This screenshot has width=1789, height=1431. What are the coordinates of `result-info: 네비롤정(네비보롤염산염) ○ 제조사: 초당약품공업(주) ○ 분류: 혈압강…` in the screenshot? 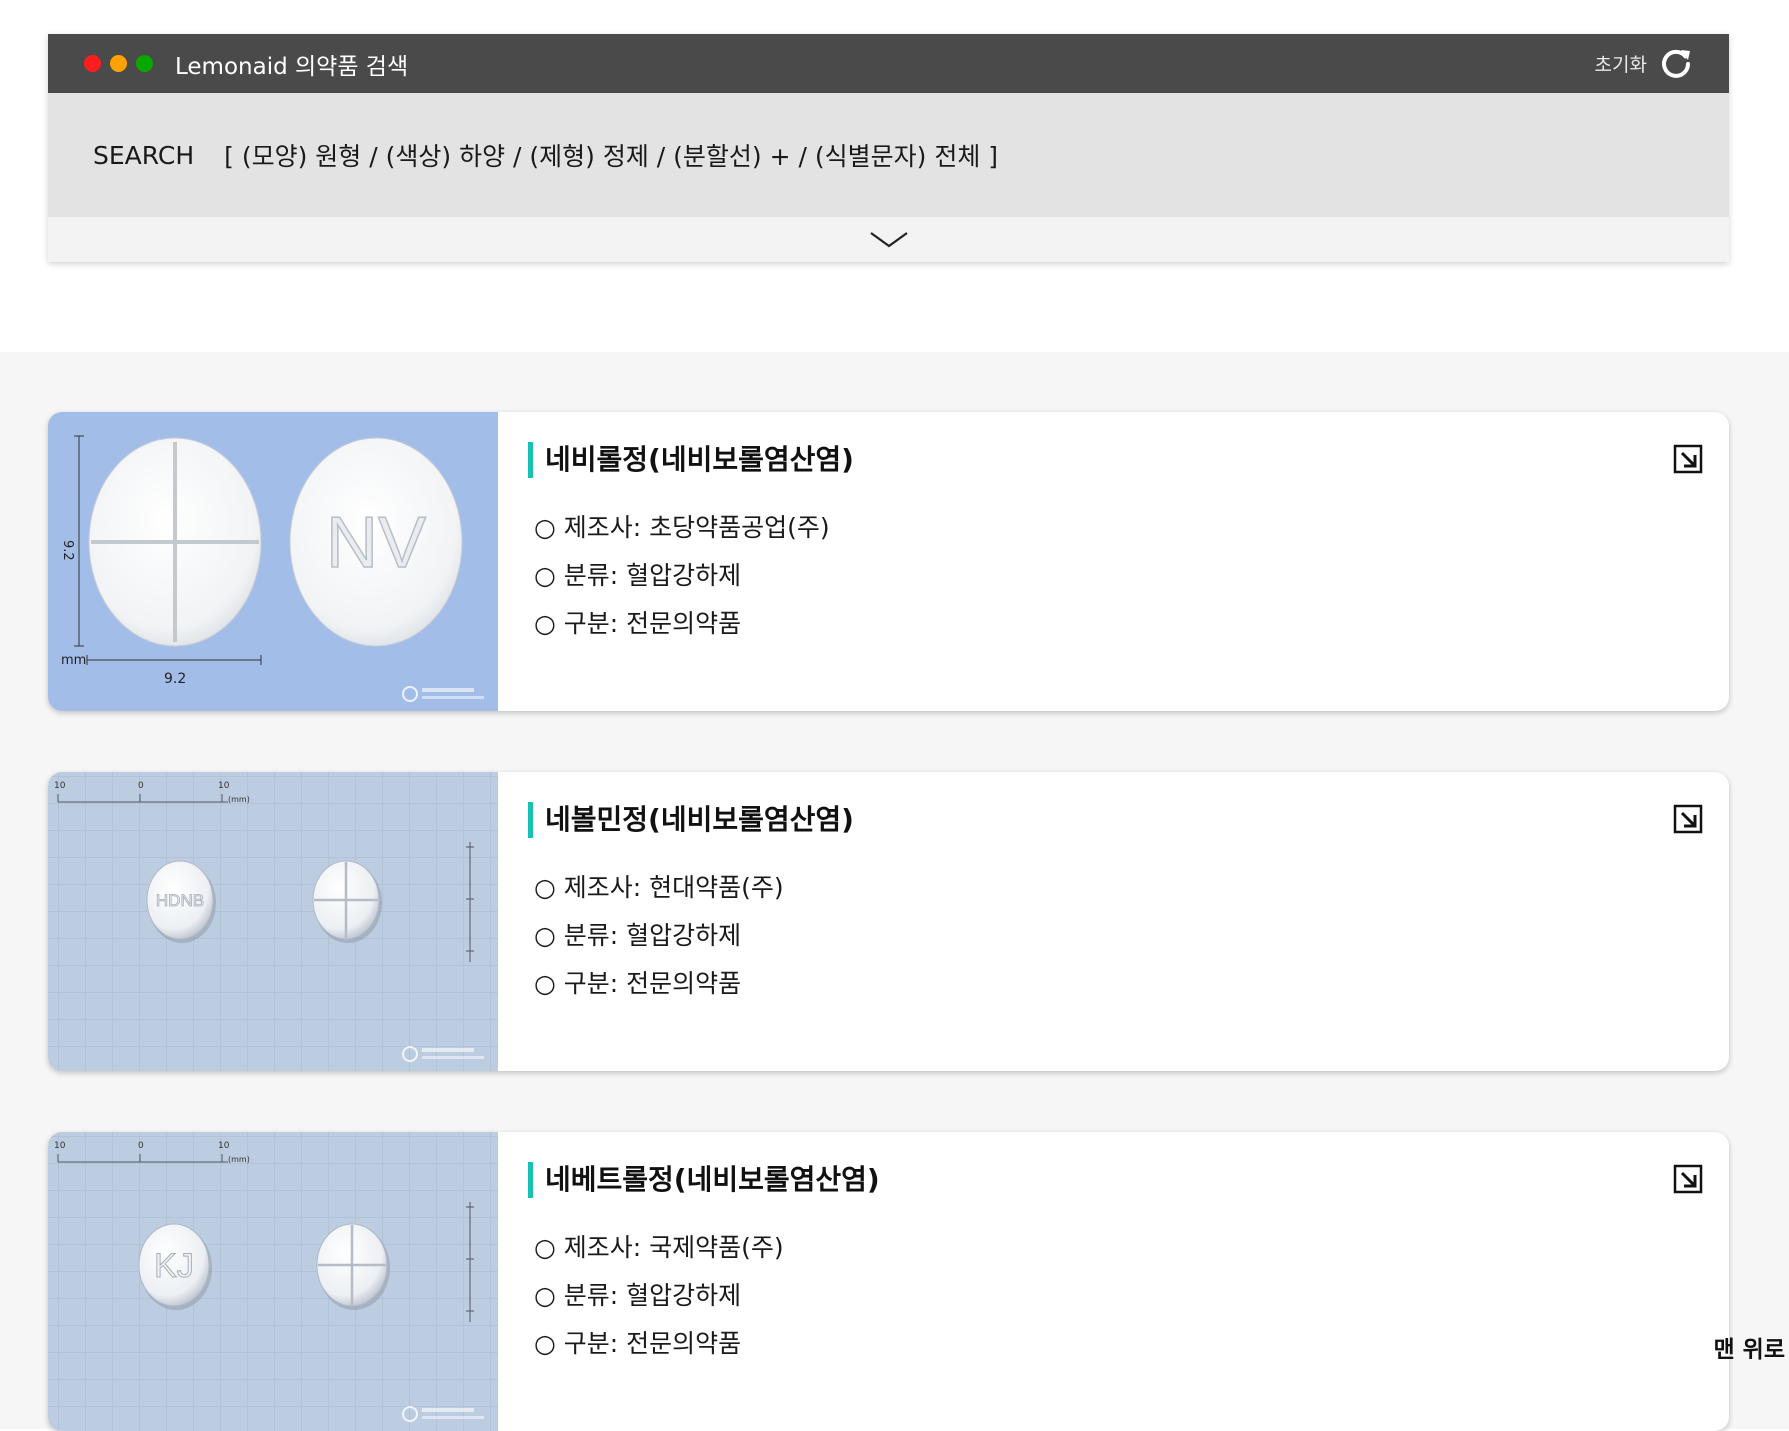 It's located at (1113, 561).